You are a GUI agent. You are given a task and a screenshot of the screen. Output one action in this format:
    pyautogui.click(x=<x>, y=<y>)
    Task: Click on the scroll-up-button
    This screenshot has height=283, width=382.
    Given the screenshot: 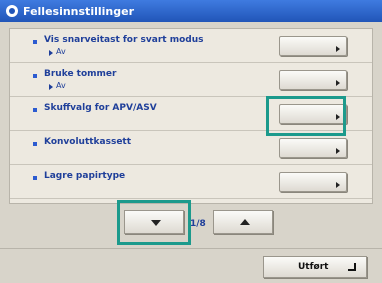 What is the action you would take?
    pyautogui.click(x=243, y=222)
    